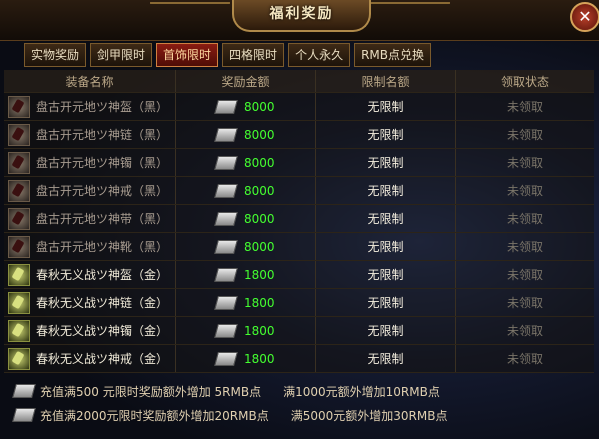  Describe the element at coordinates (90, 81) in the screenshot. I see `column-header-item-name: 装备名称` at that location.